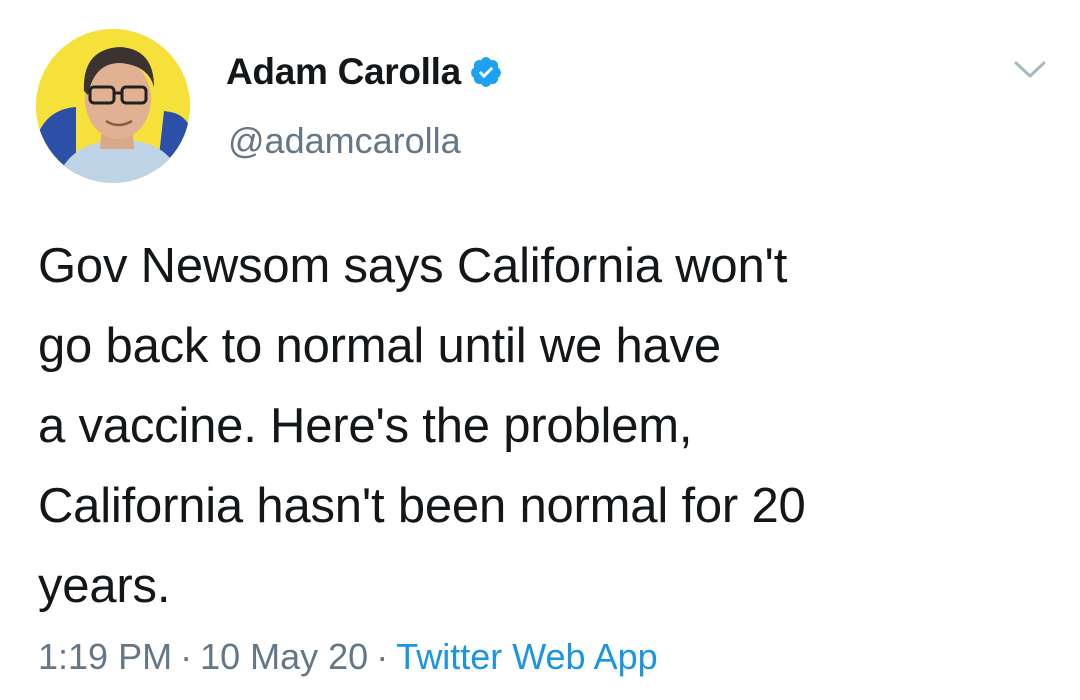 The height and width of the screenshot is (700, 1080). I want to click on author-name-row: Adam Carolla, so click(364, 72).